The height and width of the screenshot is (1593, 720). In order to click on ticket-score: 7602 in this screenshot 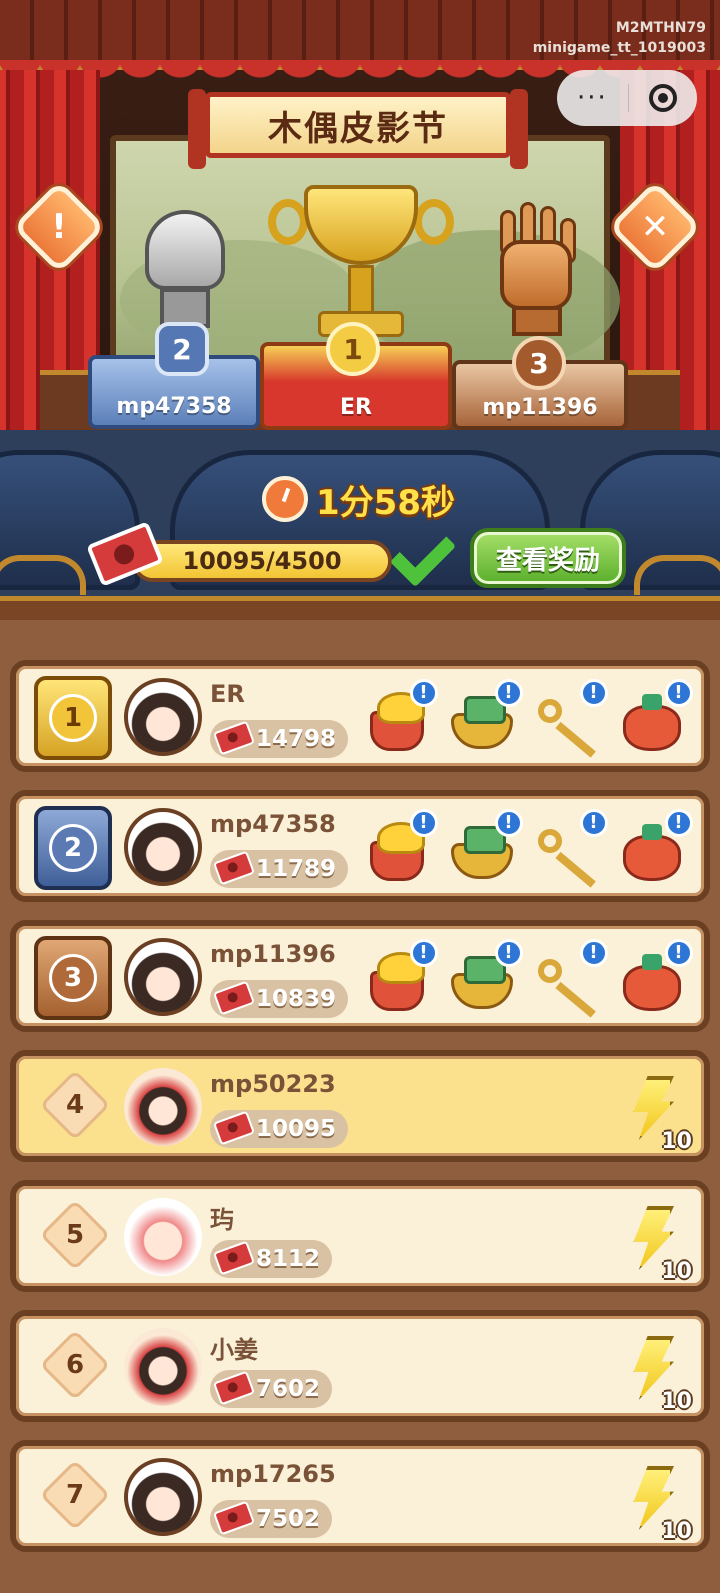, I will do `click(271, 1389)`.